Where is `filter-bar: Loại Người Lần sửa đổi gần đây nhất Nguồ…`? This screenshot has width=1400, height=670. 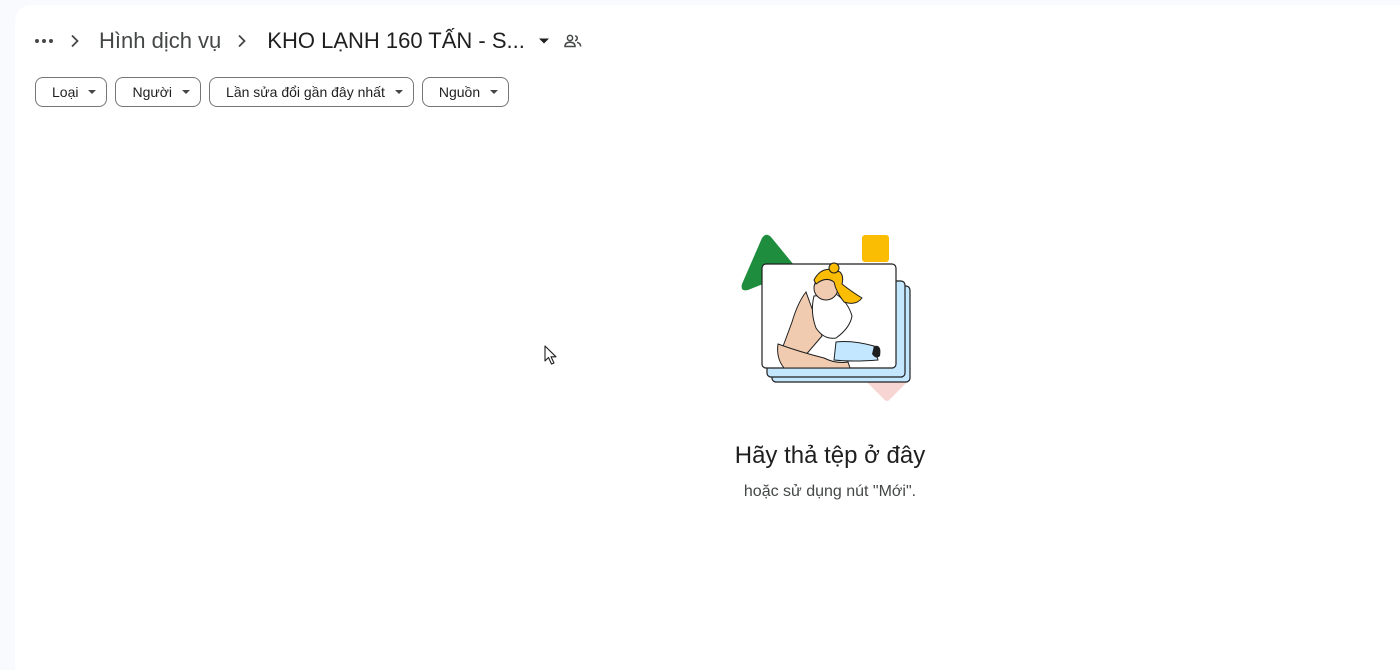 filter-bar: Loại Người Lần sửa đổi gần đây nhất Nguồ… is located at coordinates (272, 92).